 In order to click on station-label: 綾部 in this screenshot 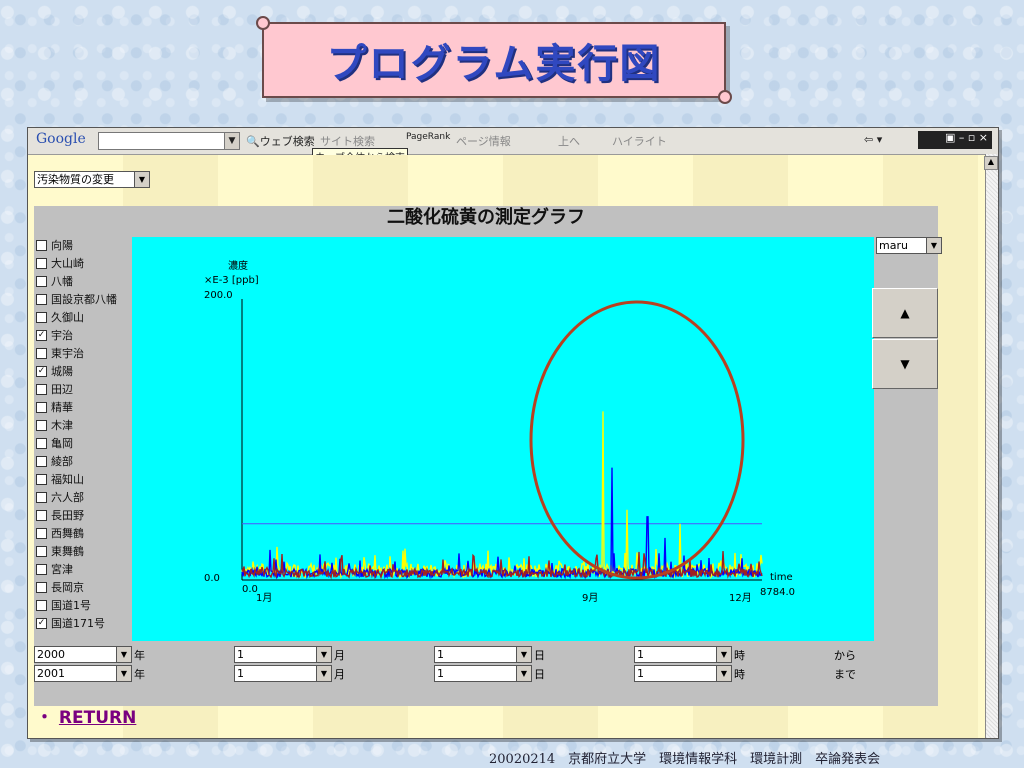, I will do `click(62, 461)`.